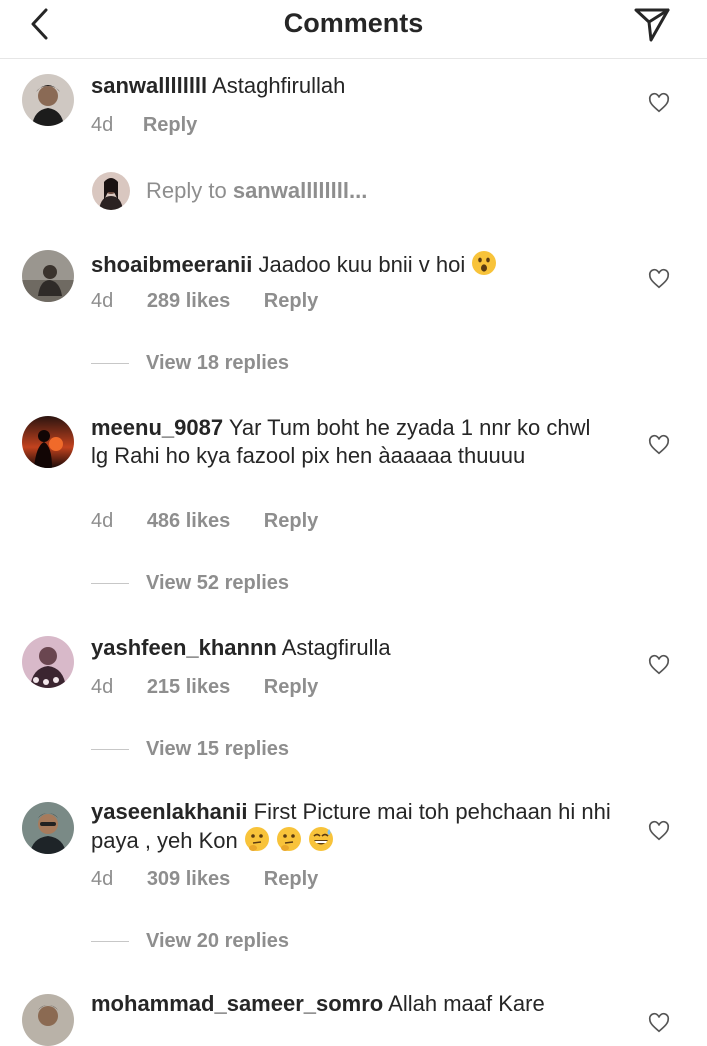 The height and width of the screenshot is (1046, 707). Describe the element at coordinates (353, 23) in the screenshot. I see `page-title: Comments` at that location.